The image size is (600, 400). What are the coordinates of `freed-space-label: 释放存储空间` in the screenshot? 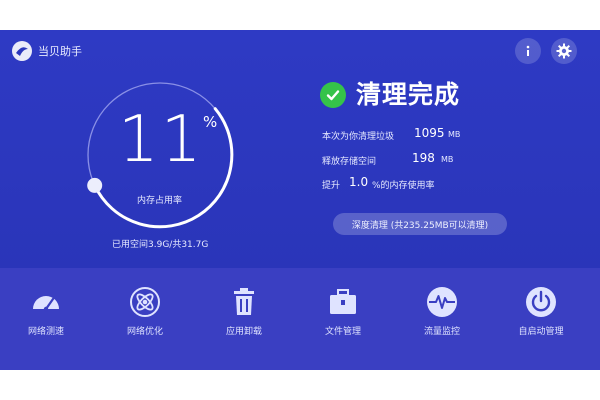 It's located at (349, 162).